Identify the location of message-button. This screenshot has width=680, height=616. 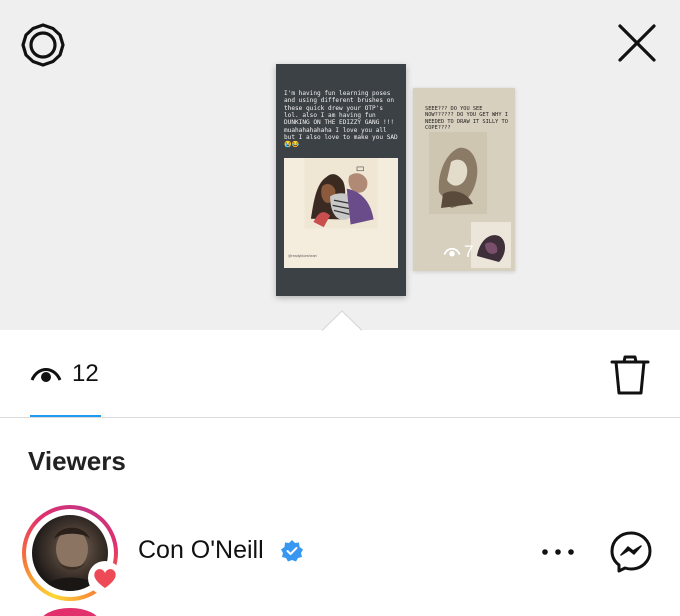
(631, 552).